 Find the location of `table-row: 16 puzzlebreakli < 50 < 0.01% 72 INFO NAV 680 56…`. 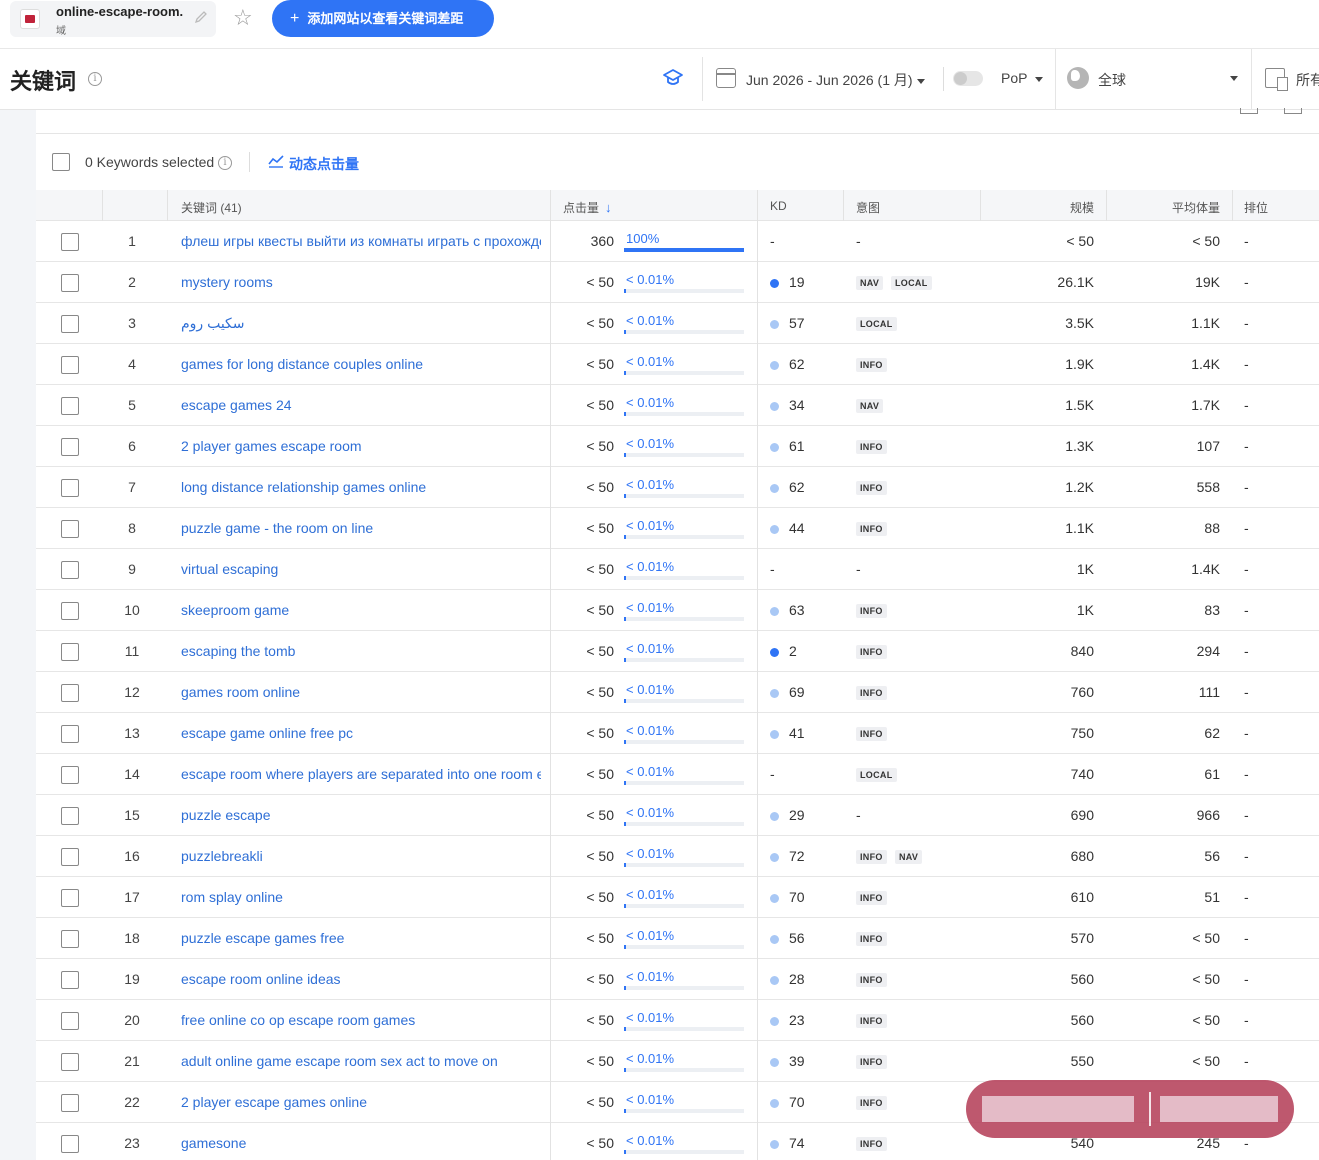

table-row: 16 puzzlebreakli < 50 < 0.01% 72 INFO NAV 680 56… is located at coordinates (677, 856).